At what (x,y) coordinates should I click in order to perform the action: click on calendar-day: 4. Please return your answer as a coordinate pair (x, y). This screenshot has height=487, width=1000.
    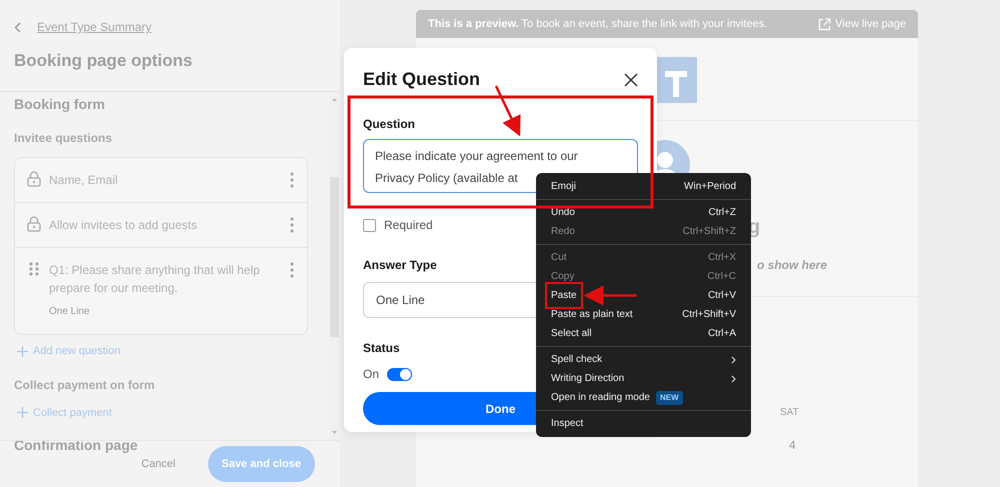
    Looking at the image, I should click on (792, 445).